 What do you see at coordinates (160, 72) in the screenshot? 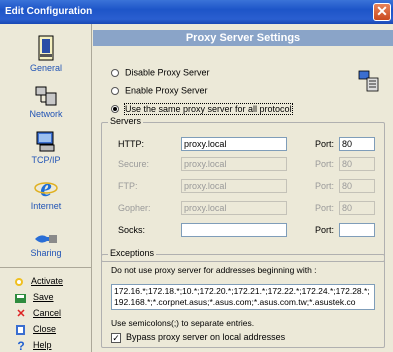
I see `disable-proxy-radio: Disable Proxy Server` at bounding box center [160, 72].